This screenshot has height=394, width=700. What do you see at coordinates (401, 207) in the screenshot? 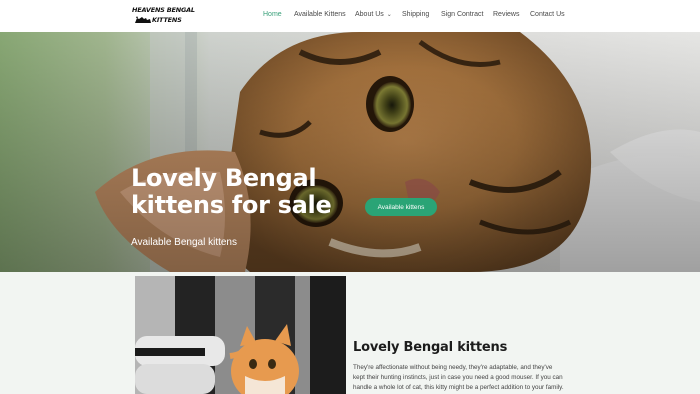
I see `available-kittens-button: Available kittens` at bounding box center [401, 207].